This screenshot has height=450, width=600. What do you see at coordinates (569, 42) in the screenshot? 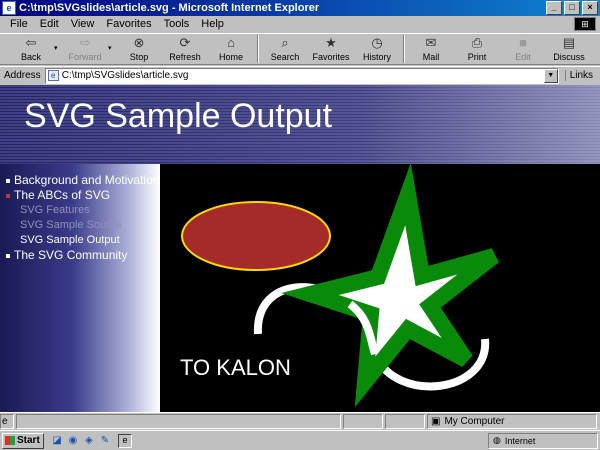
I see `discuss-icon: ▤` at bounding box center [569, 42].